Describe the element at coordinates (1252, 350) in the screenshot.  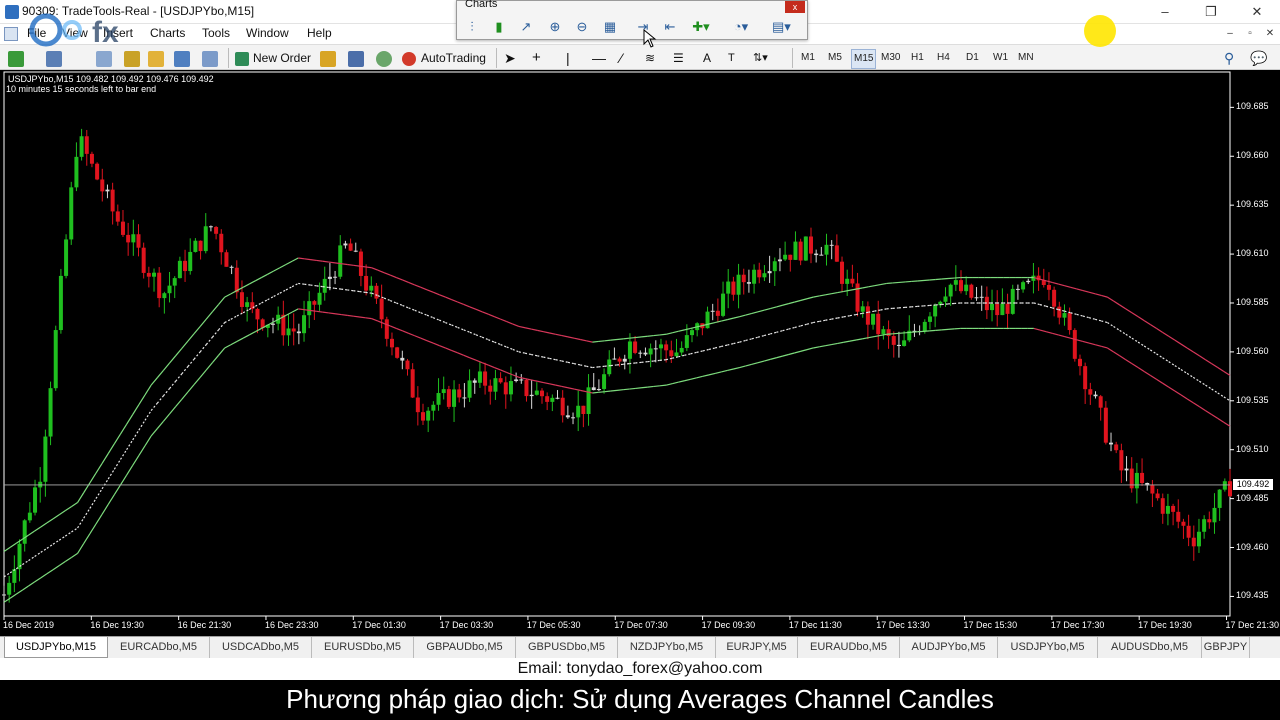
I see `price-tick-label: 109.560` at that location.